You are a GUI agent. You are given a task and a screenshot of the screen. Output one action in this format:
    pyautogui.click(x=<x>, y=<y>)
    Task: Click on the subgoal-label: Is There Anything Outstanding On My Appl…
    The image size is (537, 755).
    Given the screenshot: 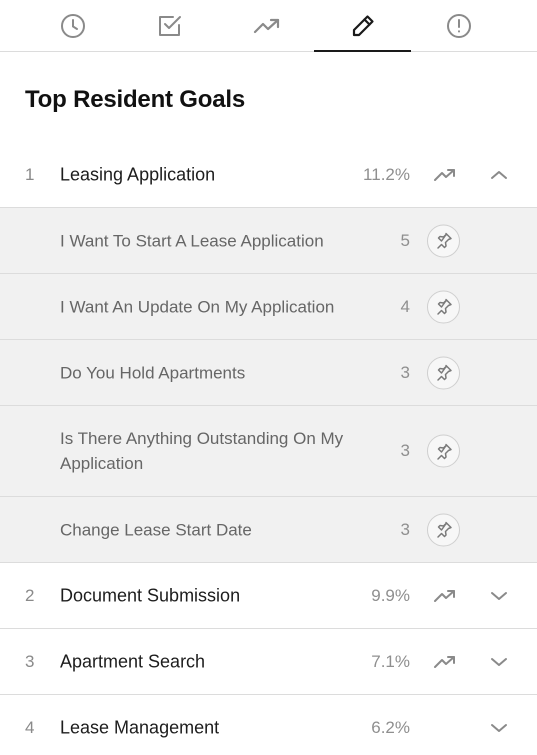 What is the action you would take?
    pyautogui.click(x=202, y=451)
    